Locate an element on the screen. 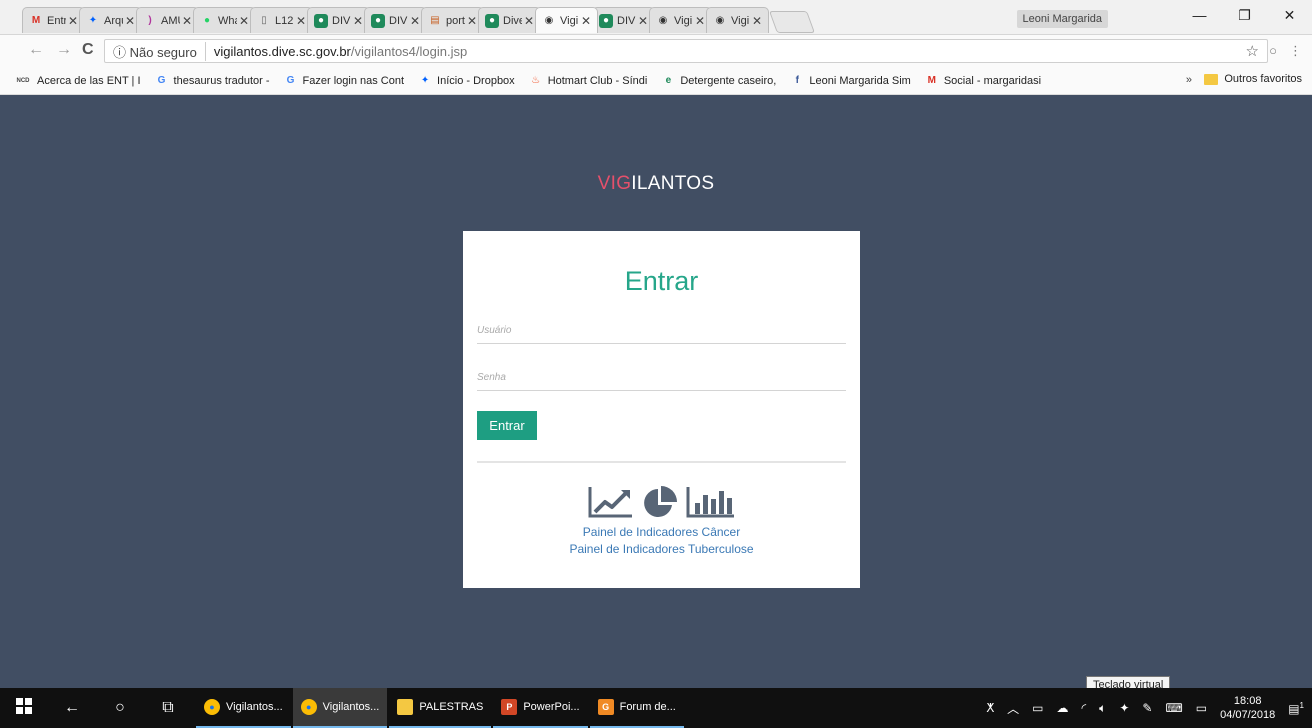 The width and height of the screenshot is (1312, 728). back-arrow-icon: ← is located at coordinates (72, 708).